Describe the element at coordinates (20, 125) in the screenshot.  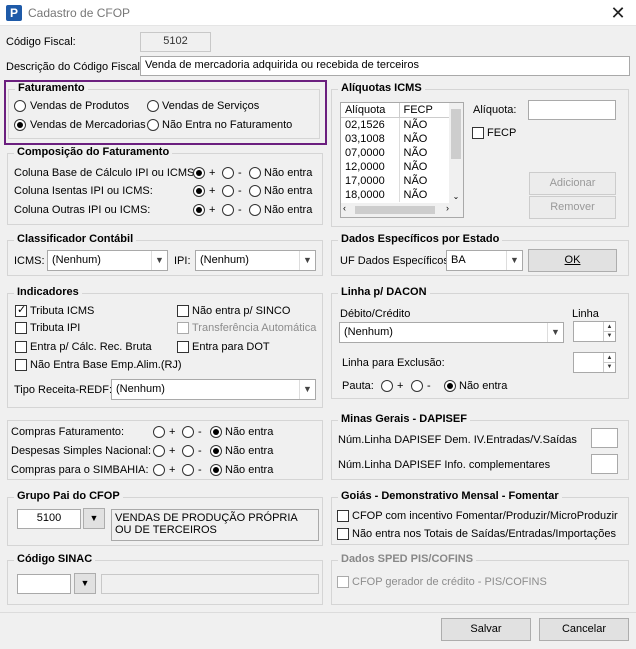
I see `radio-vendas-mercadorias` at that location.